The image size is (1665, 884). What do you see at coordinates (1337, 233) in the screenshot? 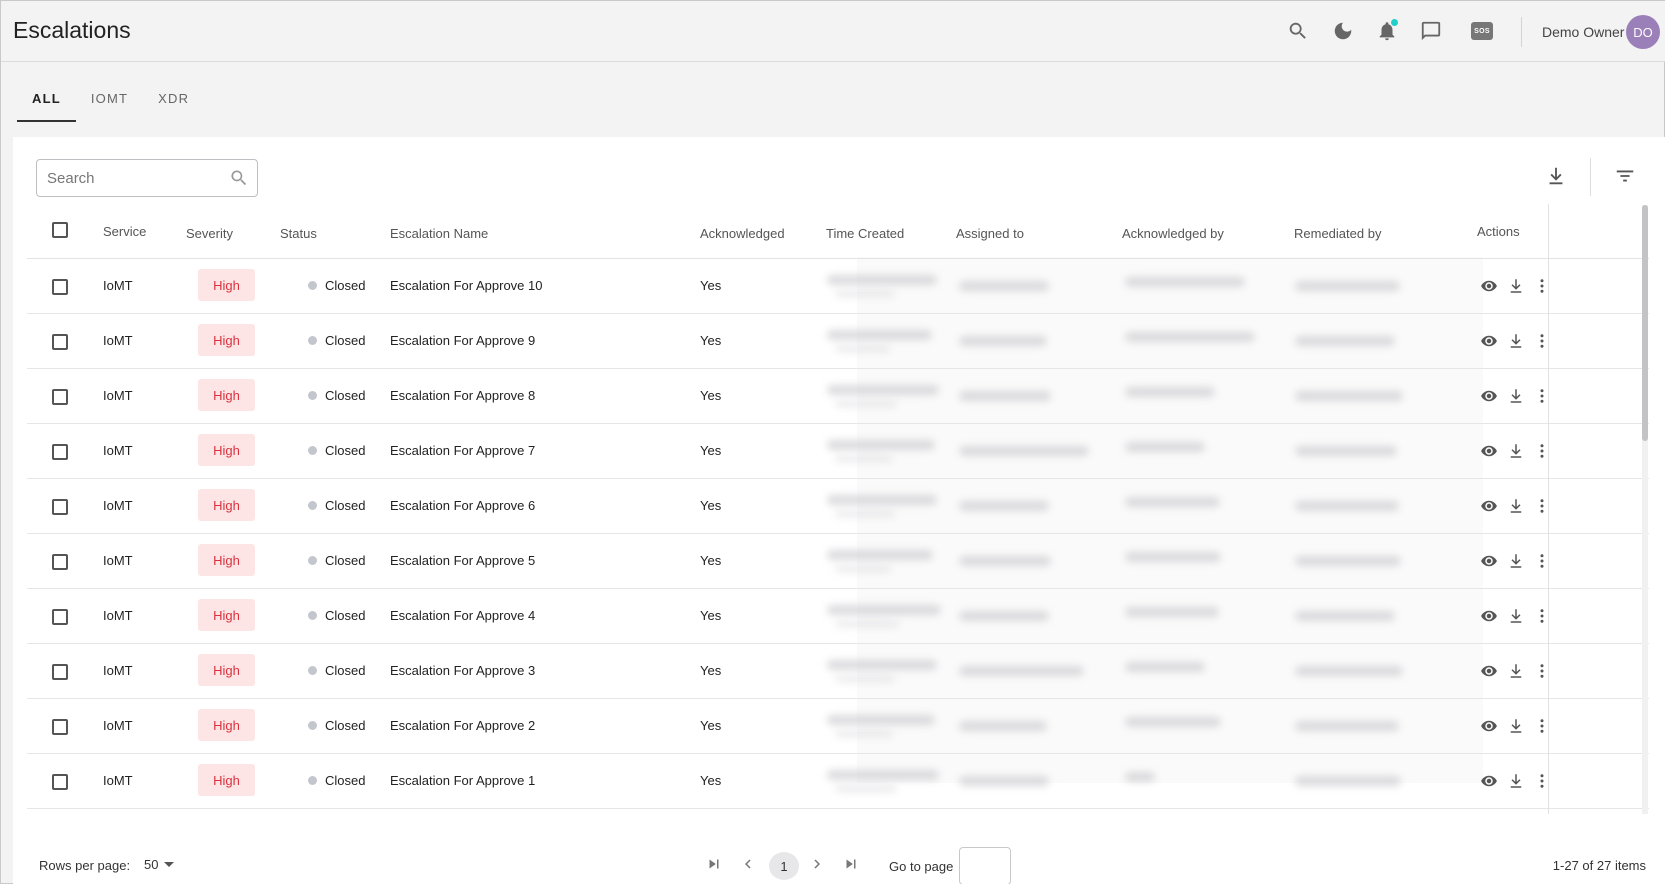
I see `col-remediated-by: Remediated by` at bounding box center [1337, 233].